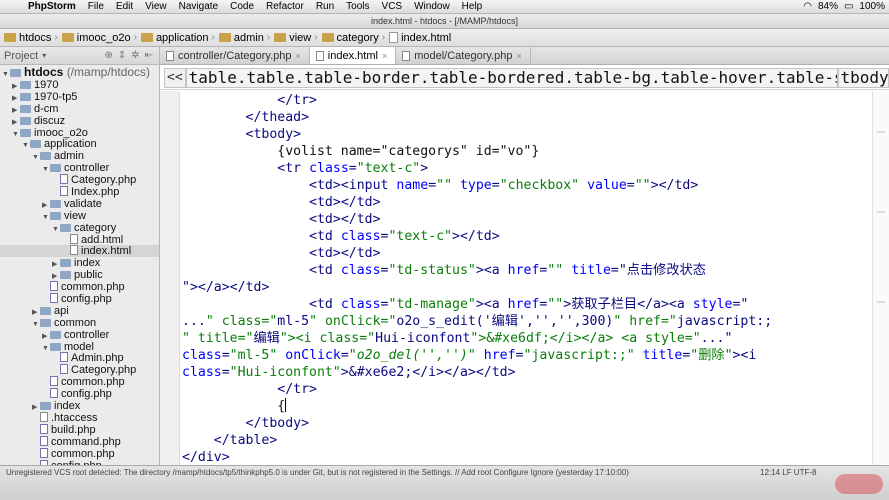  I want to click on tree-item: ▶ public, so click(79, 275).